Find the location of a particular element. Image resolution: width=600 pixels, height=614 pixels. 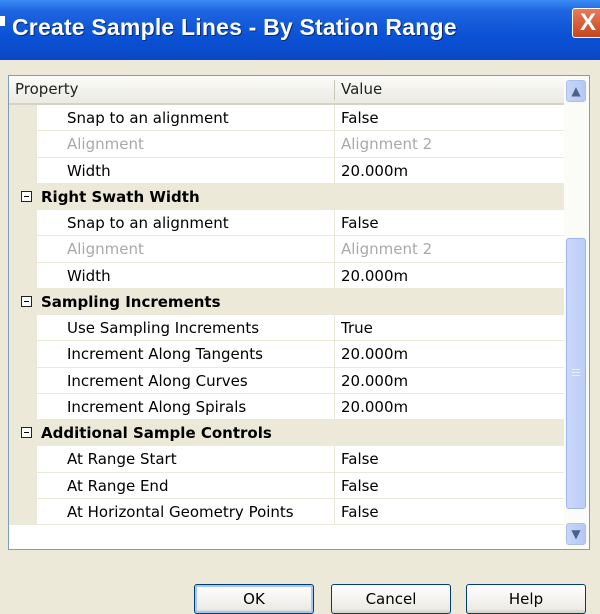

property-row: Increment Along Curves 20.000m is located at coordinates (286, 380).